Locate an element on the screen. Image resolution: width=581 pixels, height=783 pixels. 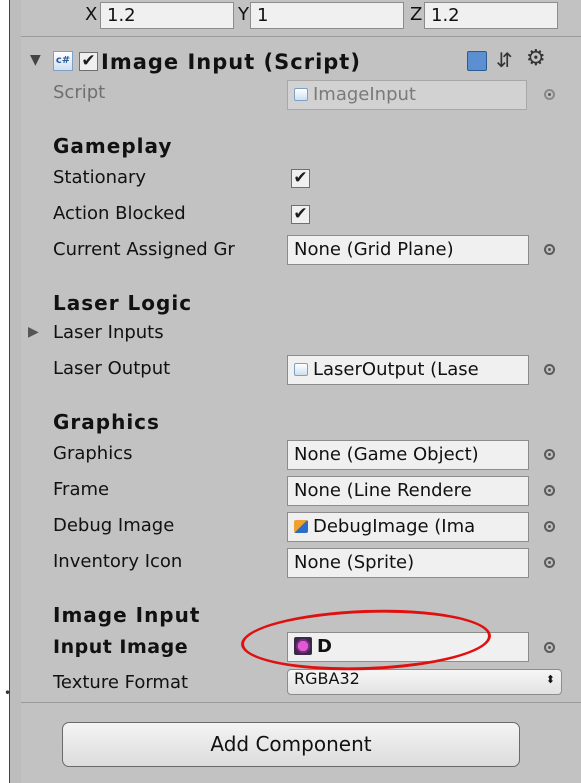
current-grid-field: None (Grid Plane) is located at coordinates (408, 250).